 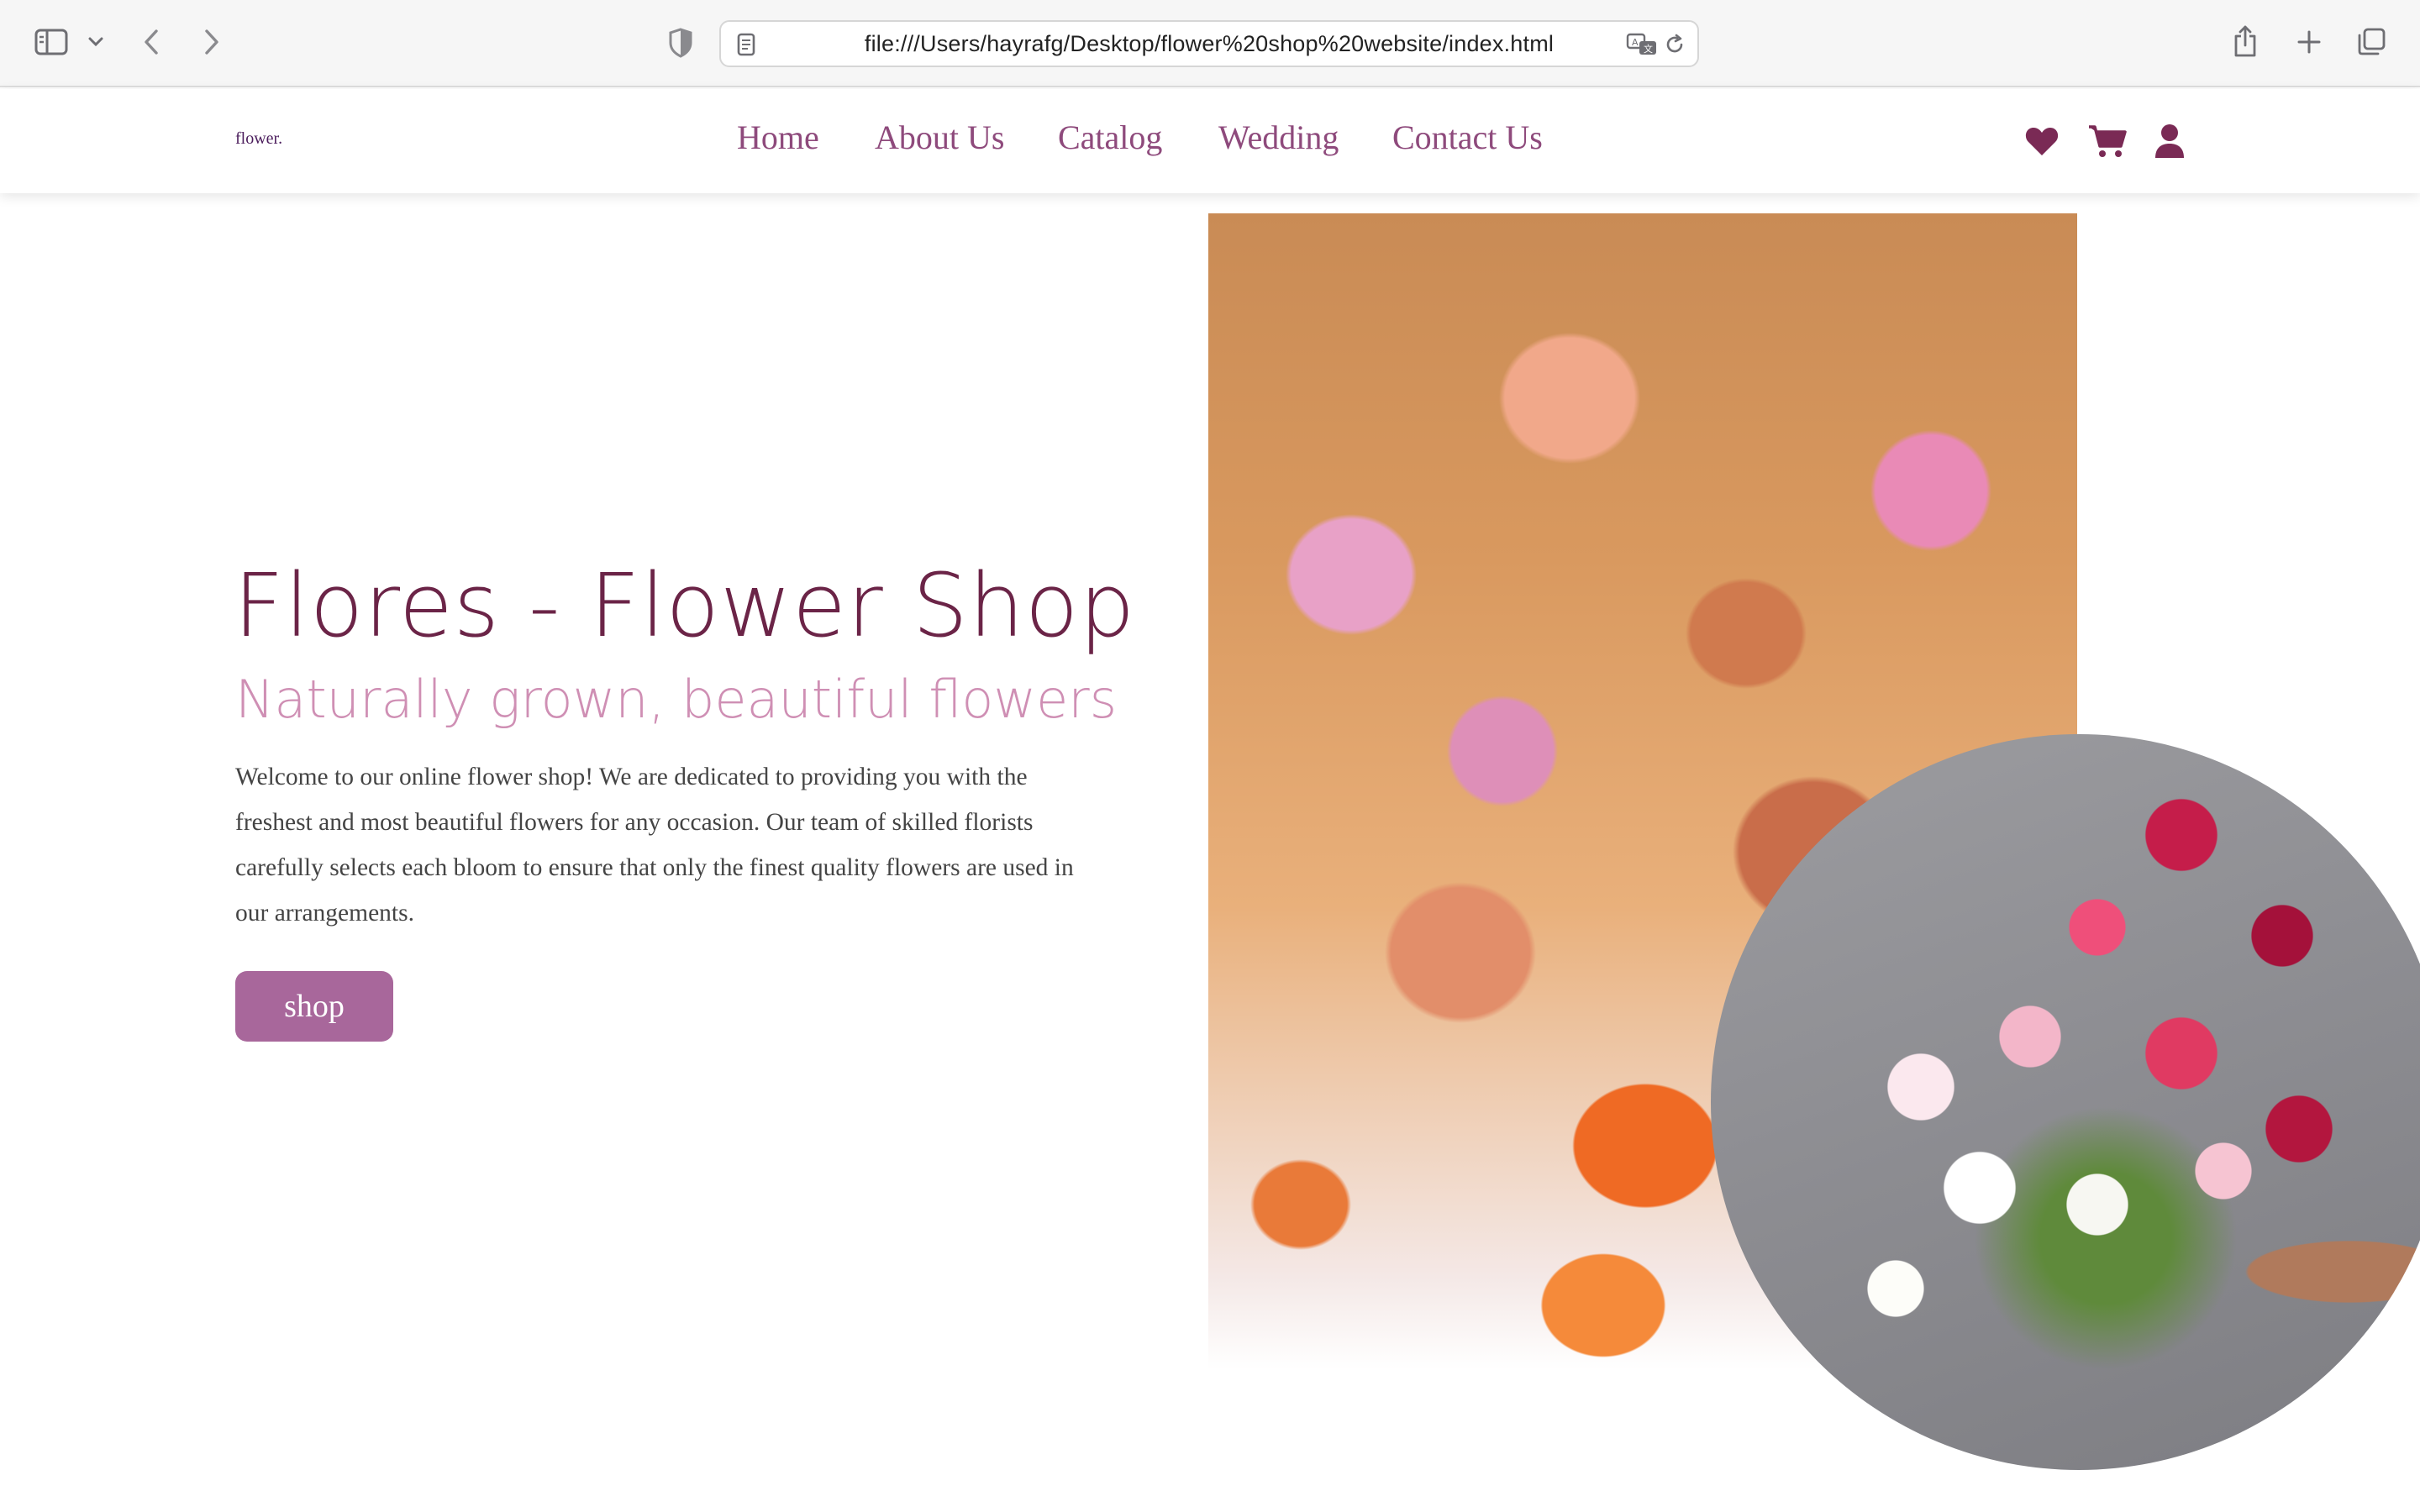 I want to click on chevron-left-icon, so click(x=151, y=42).